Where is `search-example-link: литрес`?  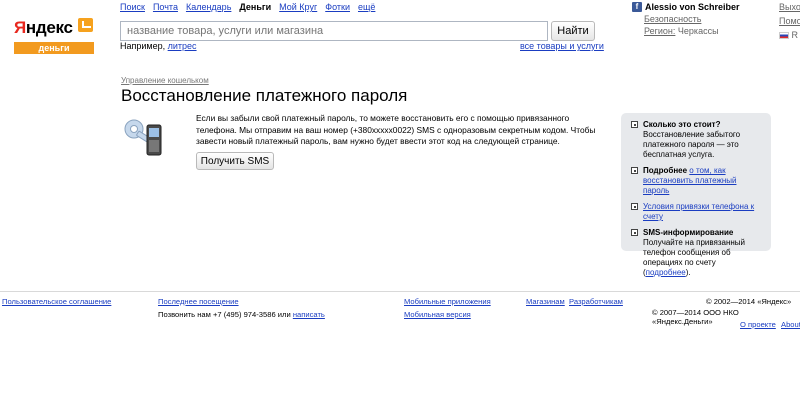 search-example-link: литрес is located at coordinates (182, 46).